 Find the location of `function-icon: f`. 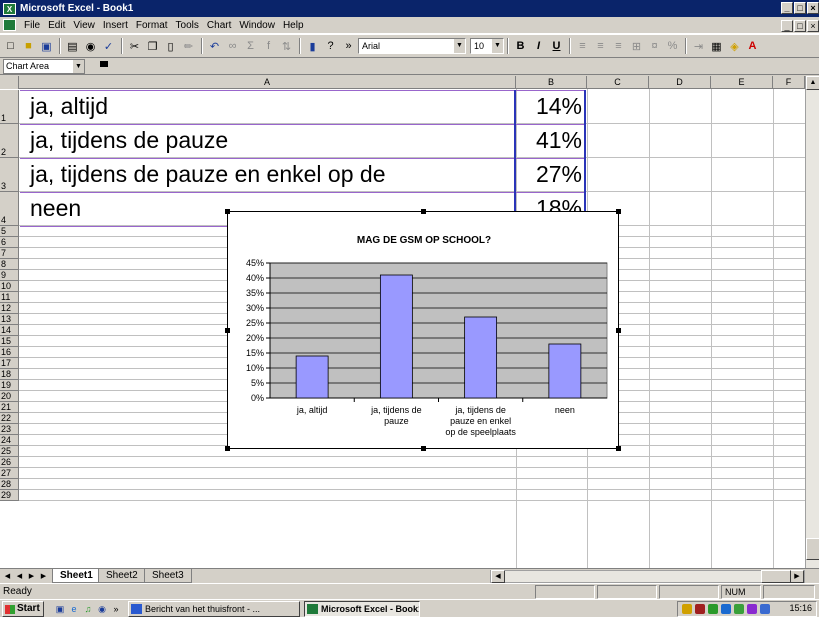

function-icon: f is located at coordinates (268, 46).